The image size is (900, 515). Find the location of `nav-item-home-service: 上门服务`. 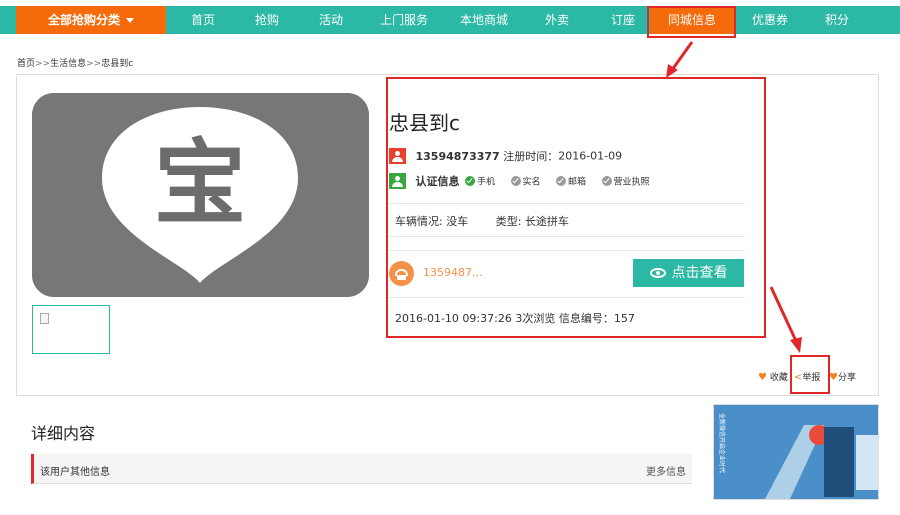

nav-item-home-service: 上门服务 is located at coordinates (404, 20).